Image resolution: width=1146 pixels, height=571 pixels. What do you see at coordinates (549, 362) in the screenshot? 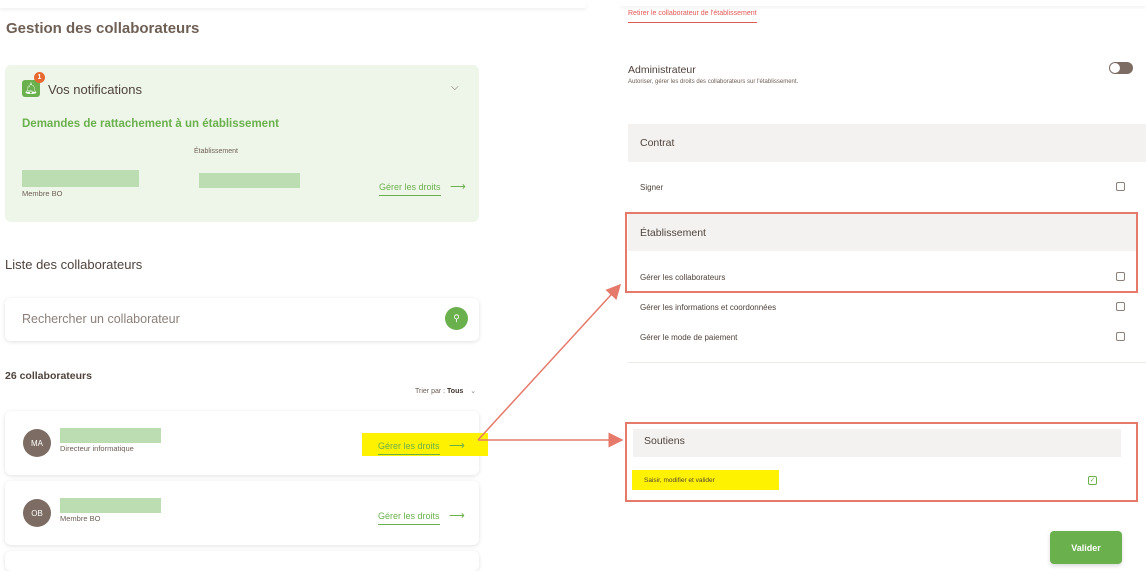
I see `annotation-arrow-up` at bounding box center [549, 362].